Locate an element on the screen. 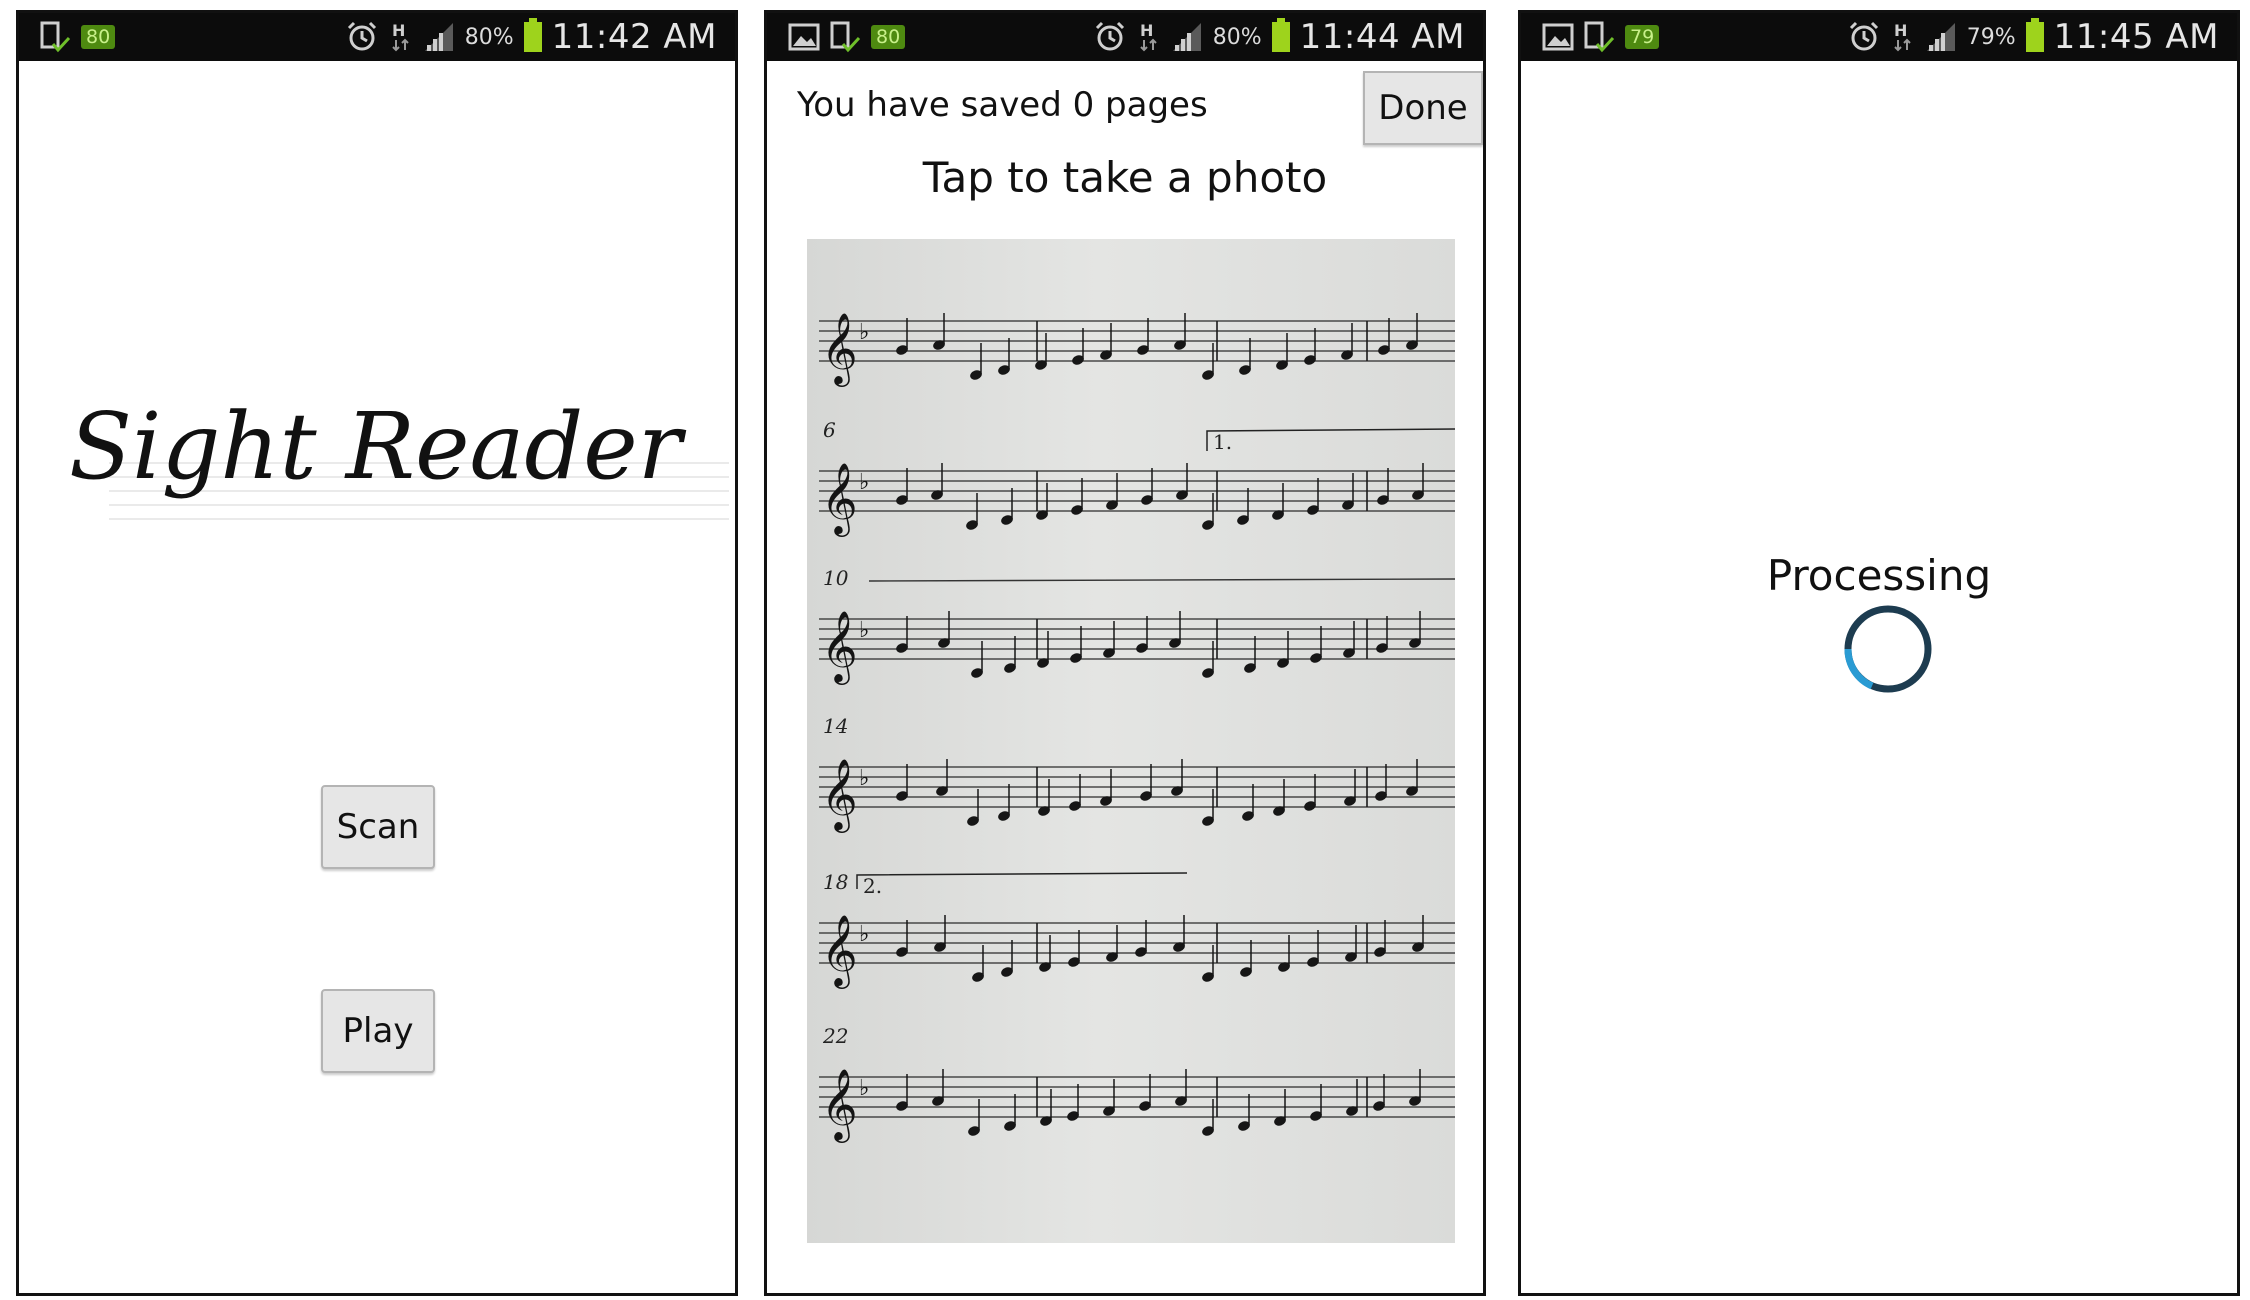 The width and height of the screenshot is (2250, 1300). app-logo-text: Sight Reader is located at coordinates (375, 446).